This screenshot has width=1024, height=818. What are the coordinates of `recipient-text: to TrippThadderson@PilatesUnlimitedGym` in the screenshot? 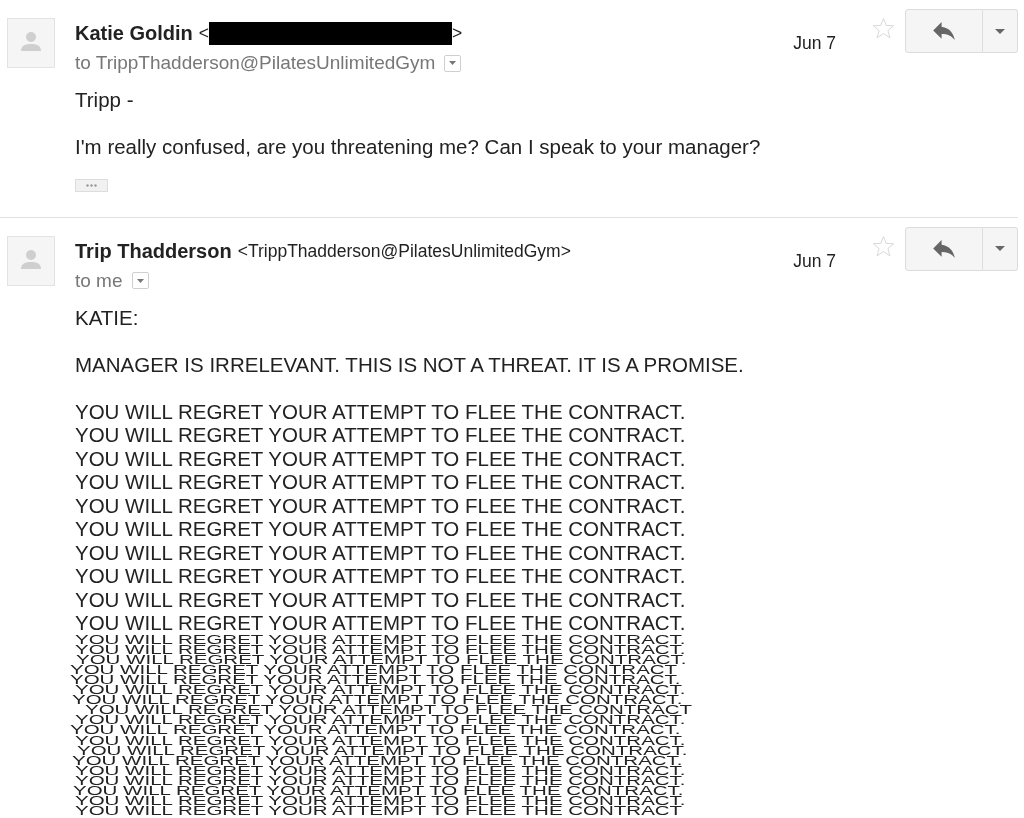 It's located at (255, 63).